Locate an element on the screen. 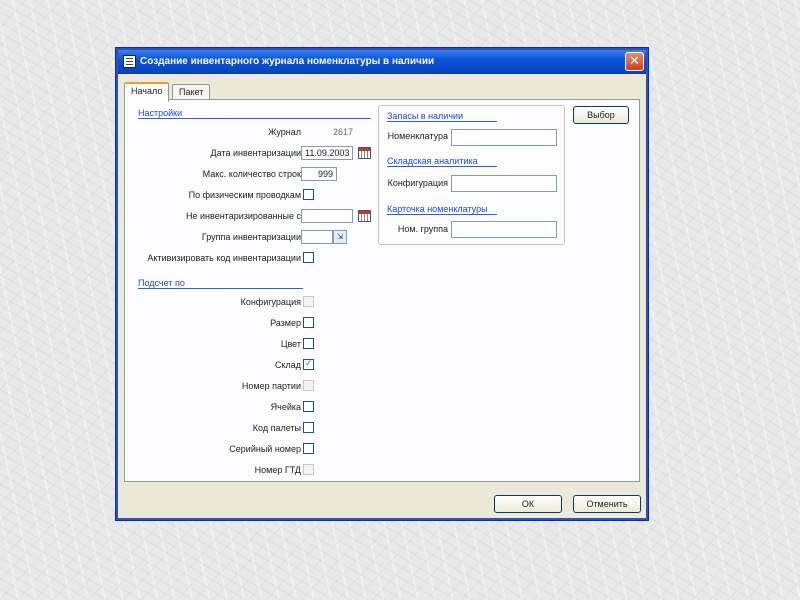 Image resolution: width=800 pixels, height=600 pixels. inventory-group-label: Группа инвентаризации is located at coordinates (251, 237).